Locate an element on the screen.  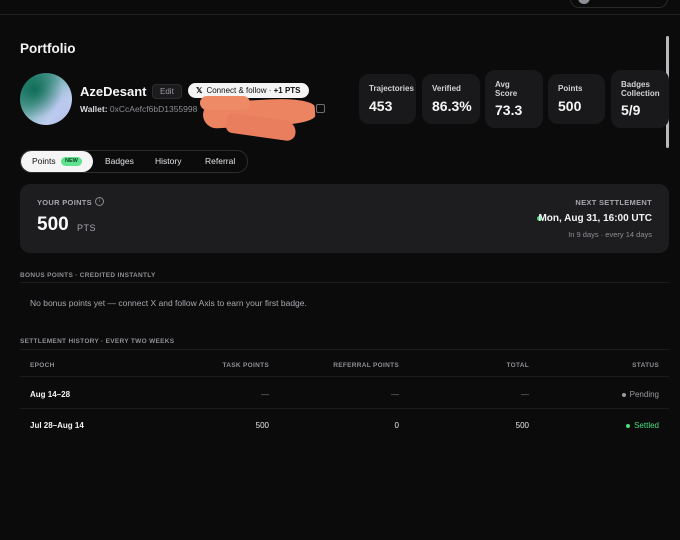
next-settlement-date: Mon, Aug 31, 16:00 UTC is located at coordinates (595, 218).